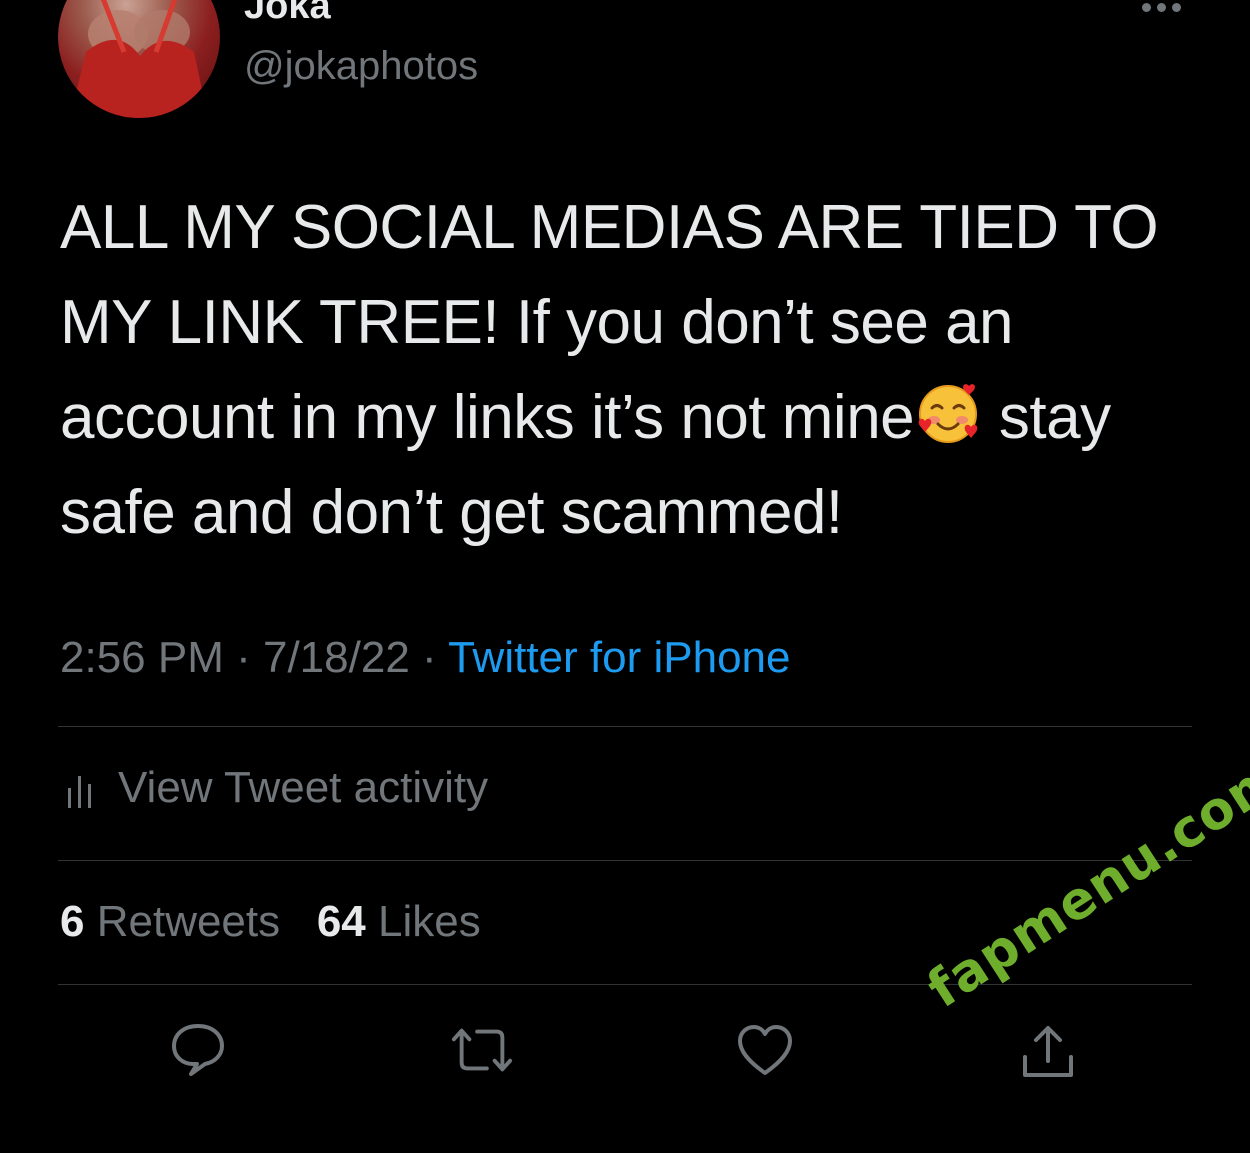 This screenshot has width=1250, height=1153. I want to click on like-button, so click(765, 1050).